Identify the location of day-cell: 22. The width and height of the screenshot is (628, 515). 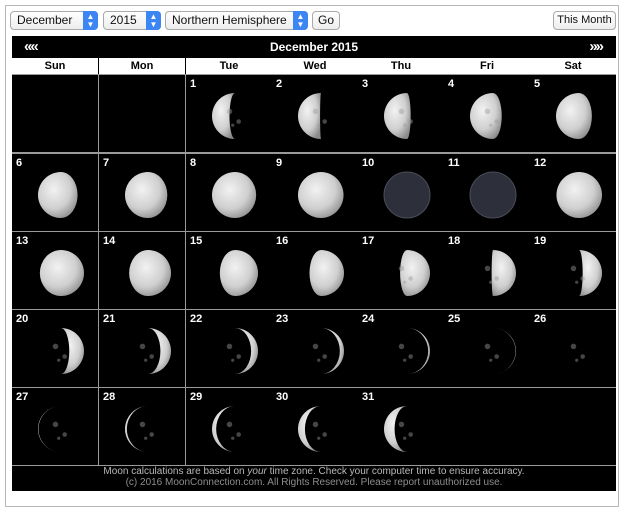
(229, 348).